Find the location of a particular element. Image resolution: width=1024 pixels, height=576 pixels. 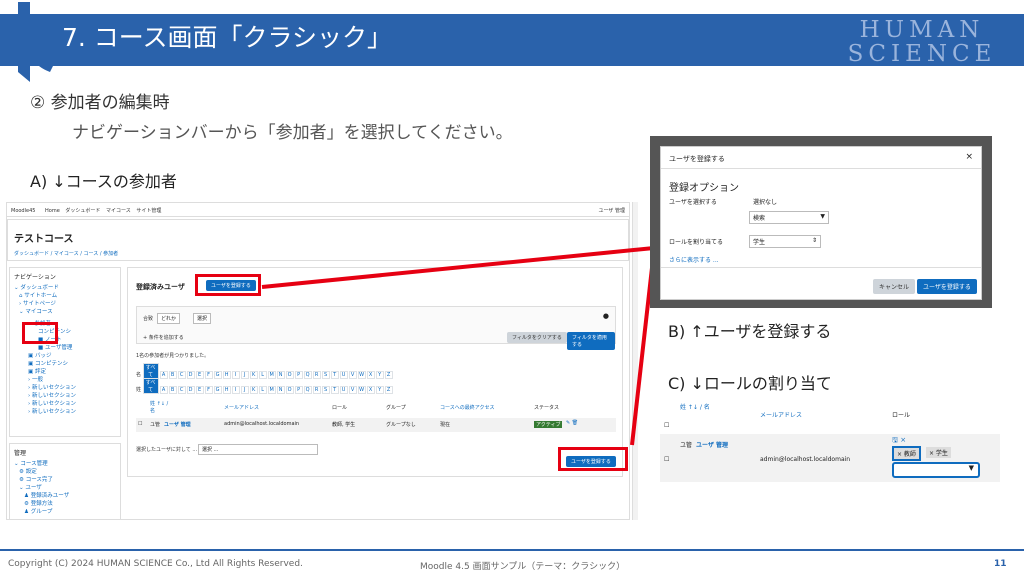

assign-role-label: ロールを割り当てる is located at coordinates (696, 242).